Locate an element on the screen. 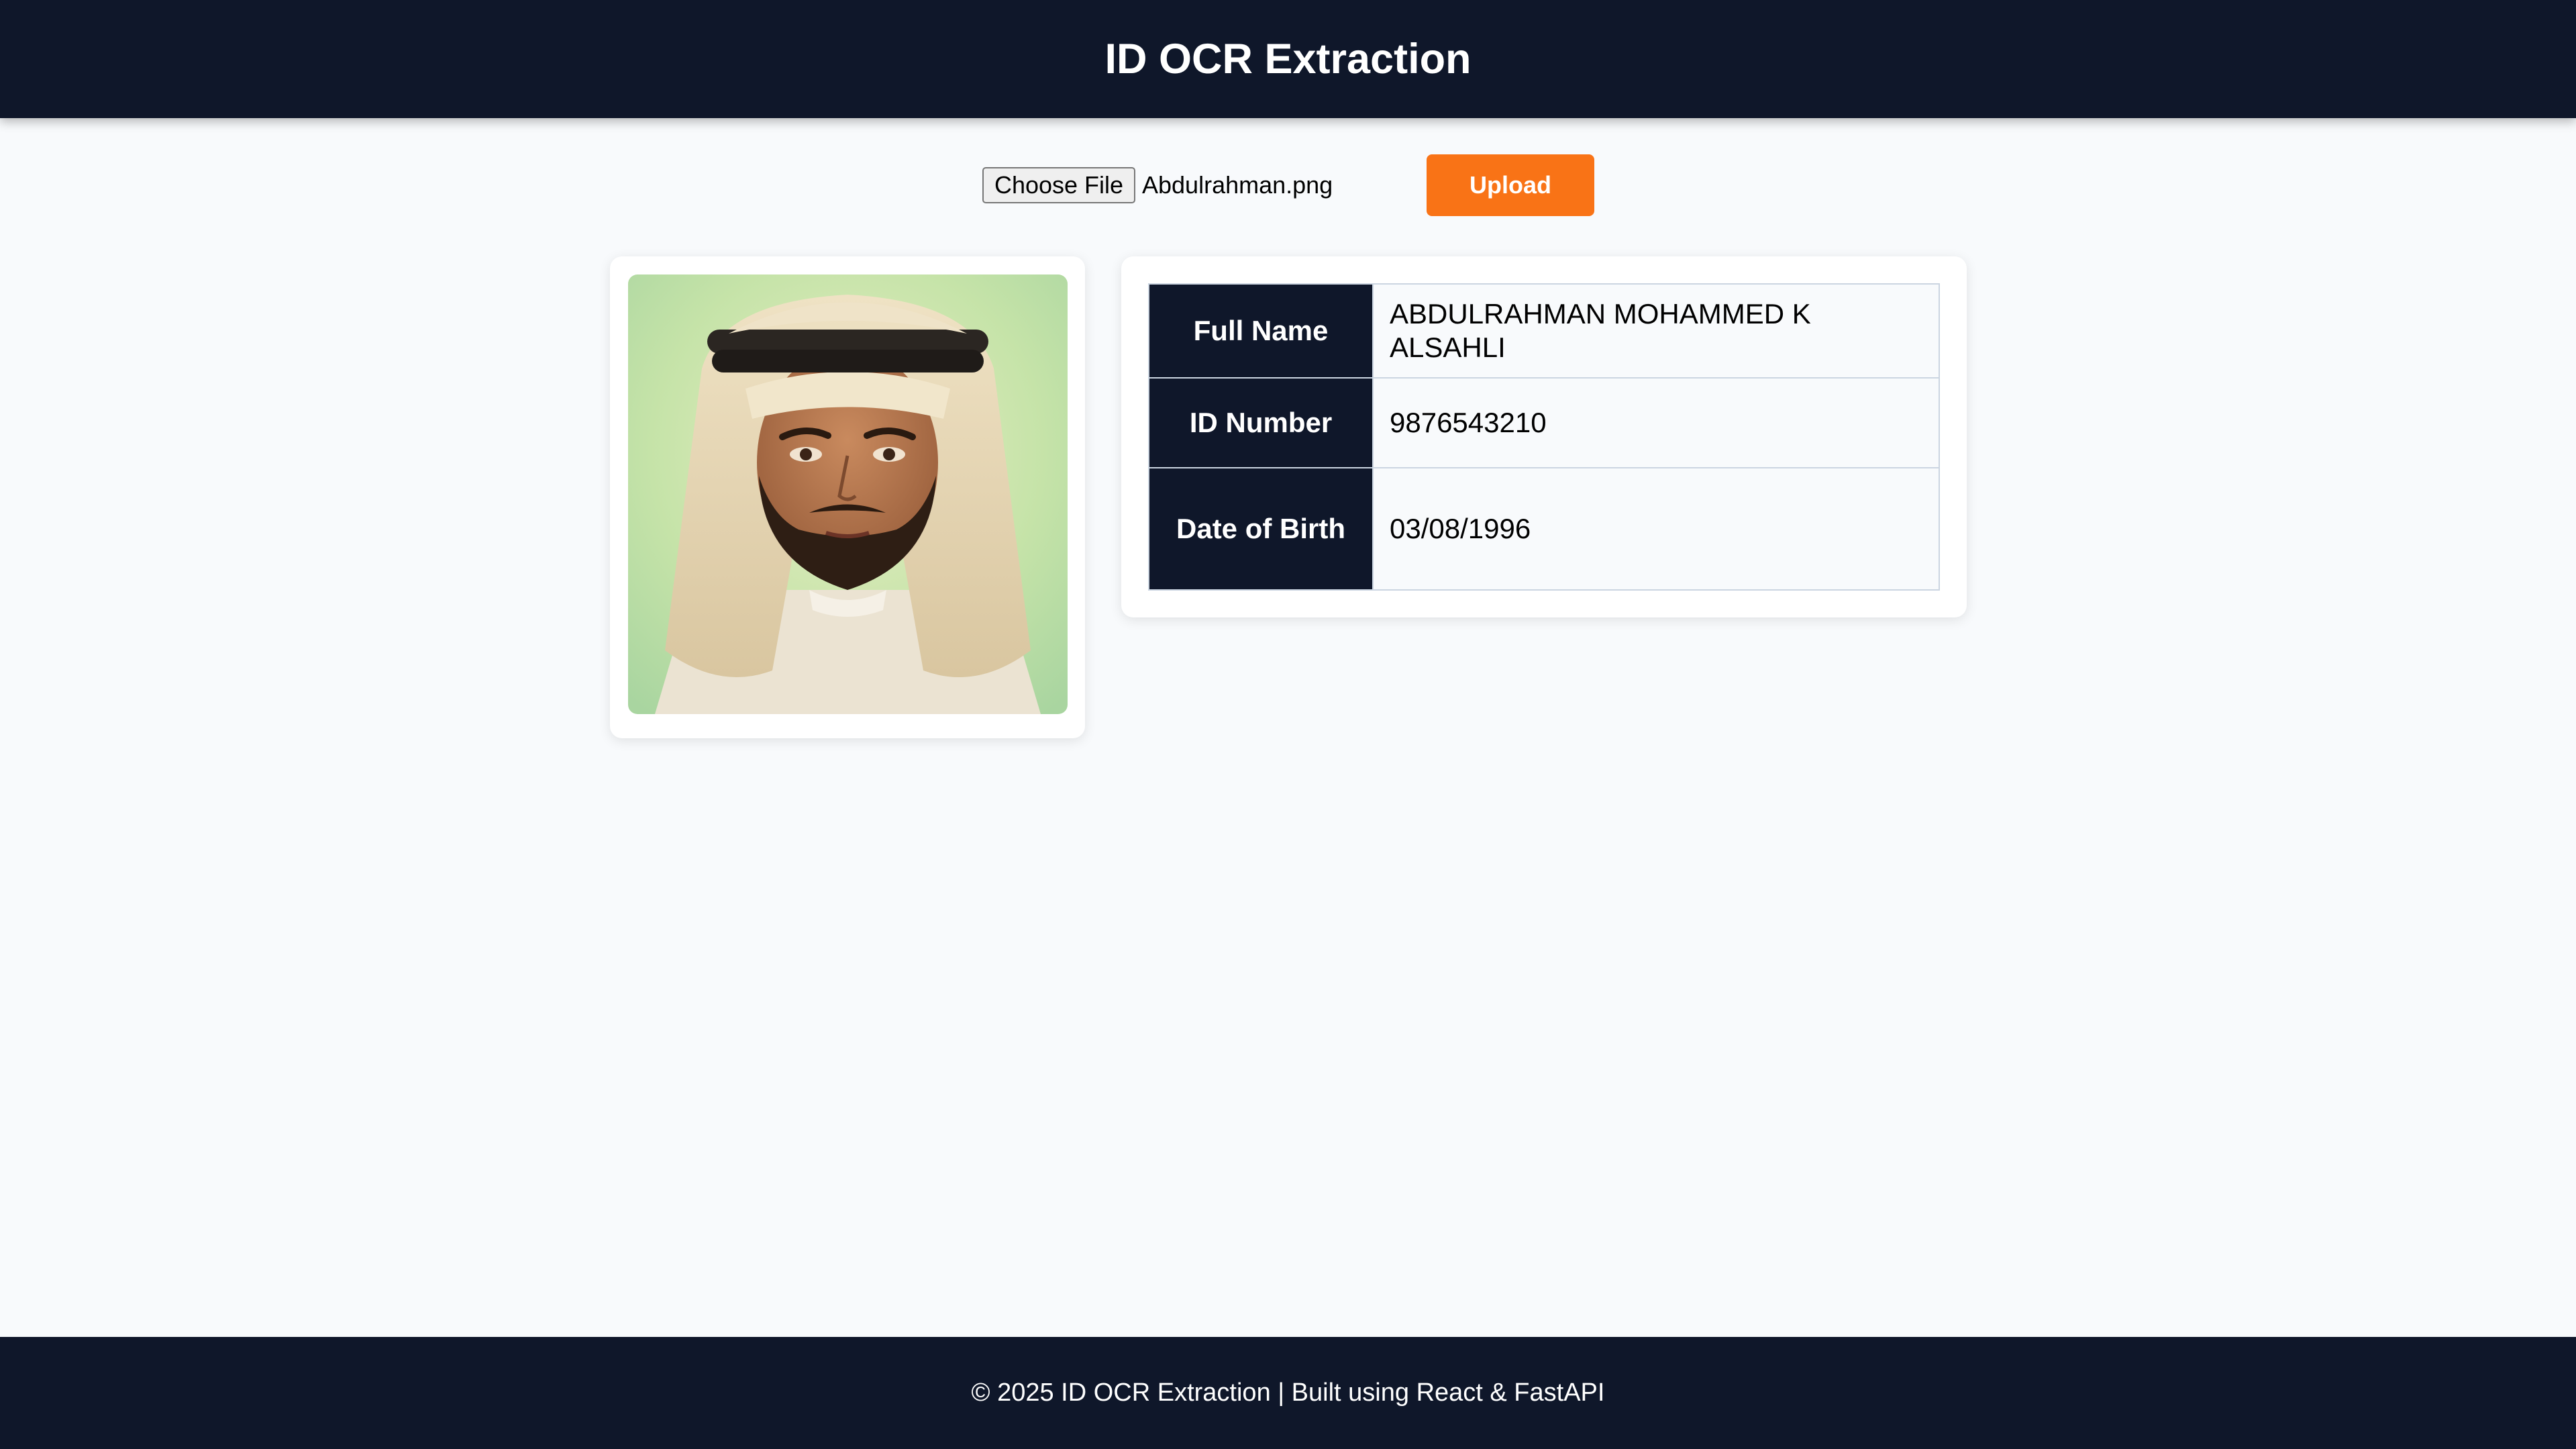 The width and height of the screenshot is (2576, 1449). id-photo is located at coordinates (848, 494).